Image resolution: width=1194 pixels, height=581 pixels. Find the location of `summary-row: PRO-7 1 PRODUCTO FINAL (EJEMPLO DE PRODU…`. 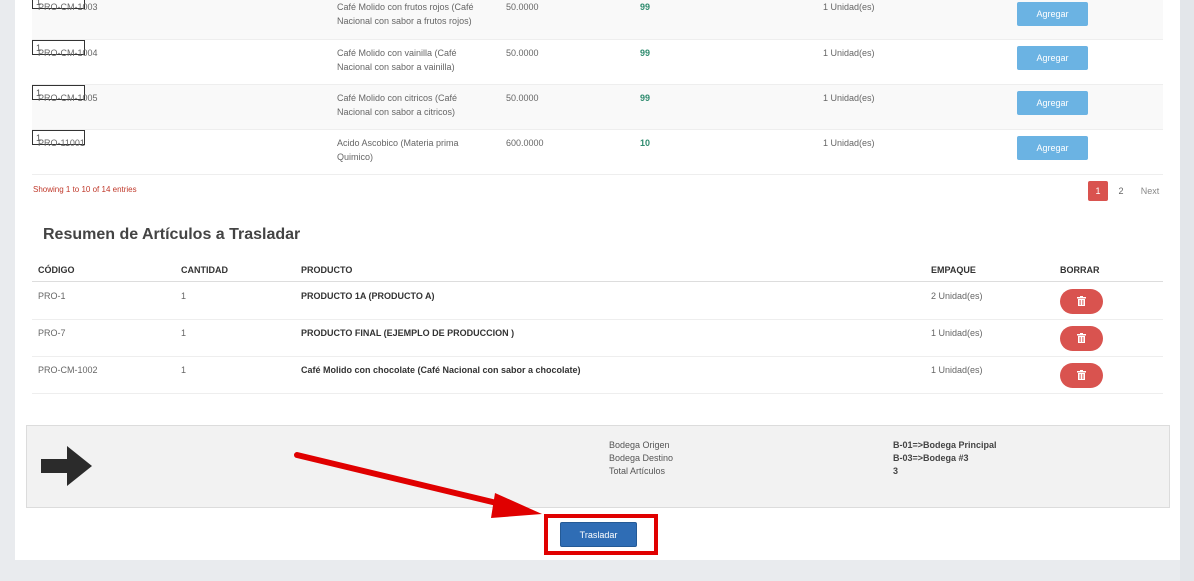

summary-row: PRO-7 1 PRODUCTO FINAL (EJEMPLO DE PRODU… is located at coordinates (597, 338).